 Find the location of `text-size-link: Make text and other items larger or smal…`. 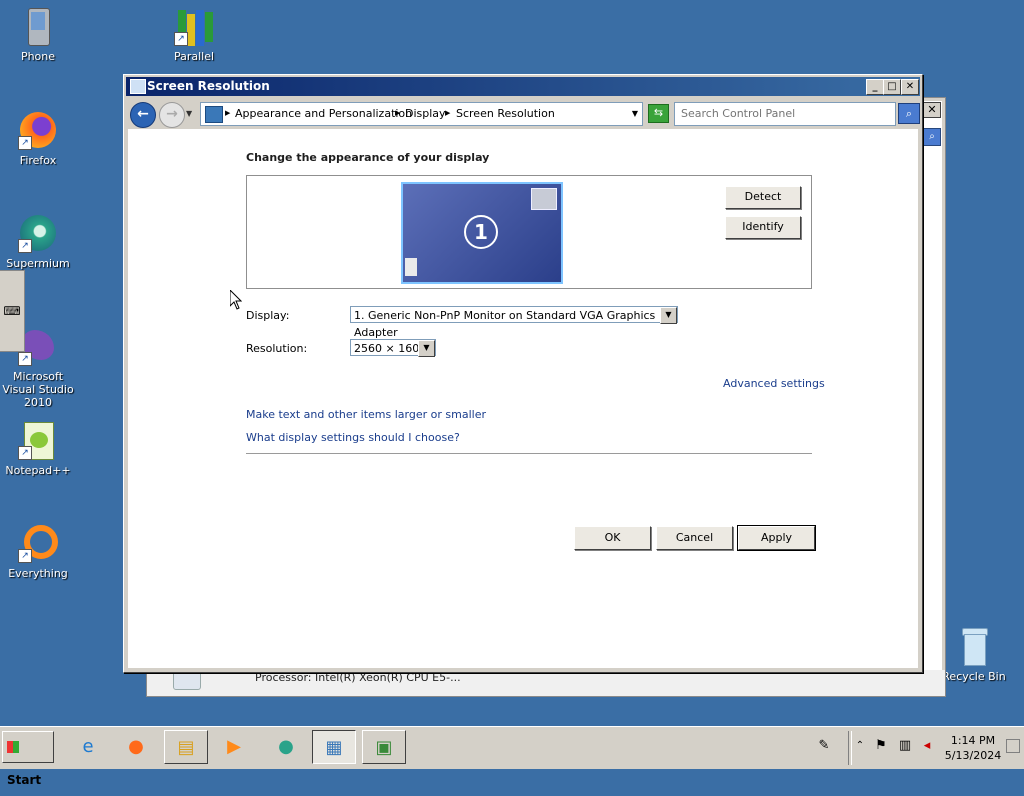

text-size-link: Make text and other items larger or smal… is located at coordinates (366, 414).